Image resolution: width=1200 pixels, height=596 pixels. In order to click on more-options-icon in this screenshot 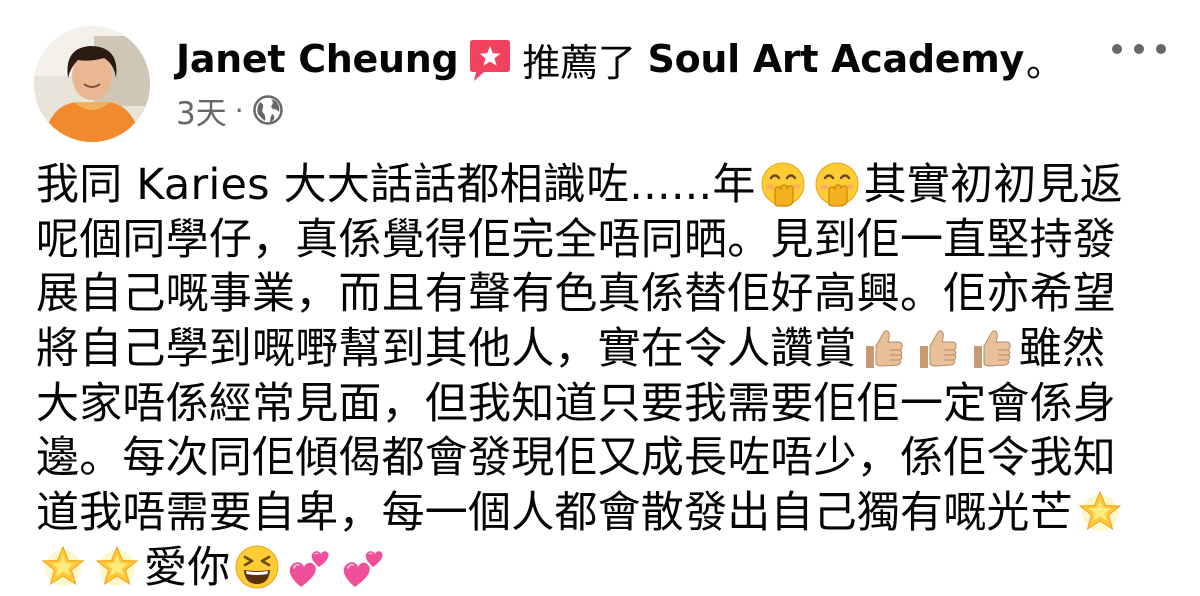, I will do `click(1139, 49)`.